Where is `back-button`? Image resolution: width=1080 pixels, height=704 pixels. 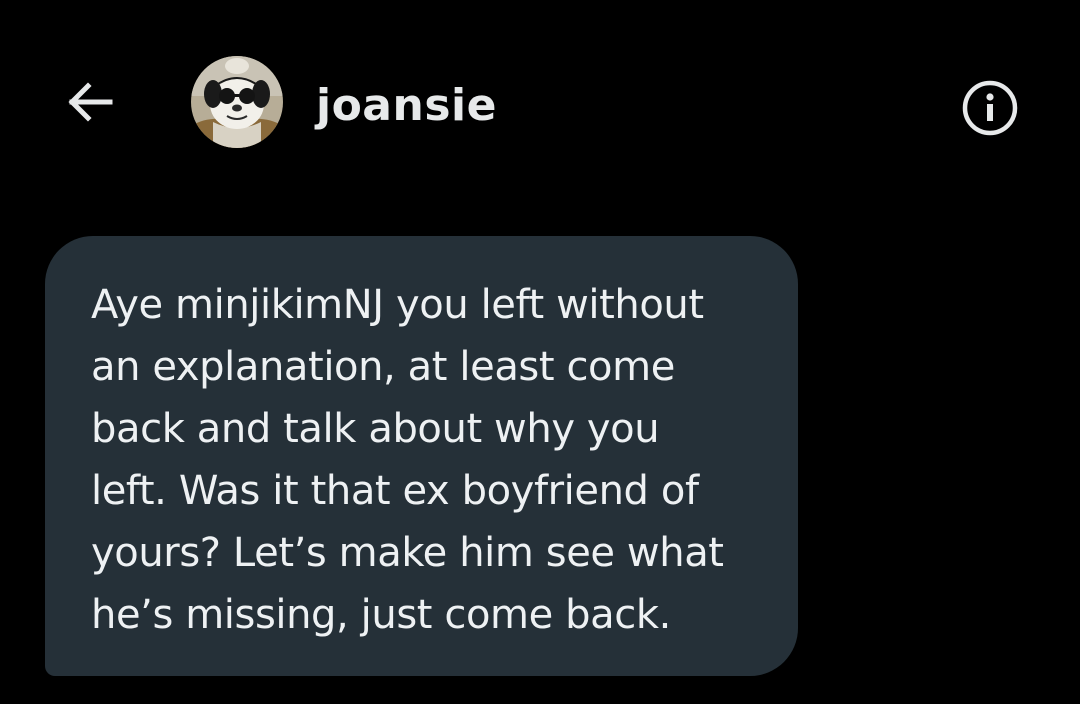
back-button is located at coordinates (90, 102).